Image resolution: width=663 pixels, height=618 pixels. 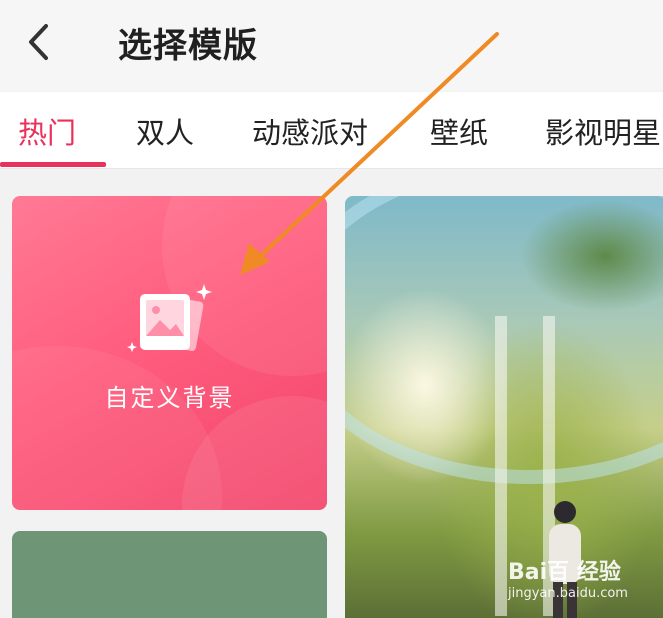 I want to click on back-button, so click(x=42, y=42).